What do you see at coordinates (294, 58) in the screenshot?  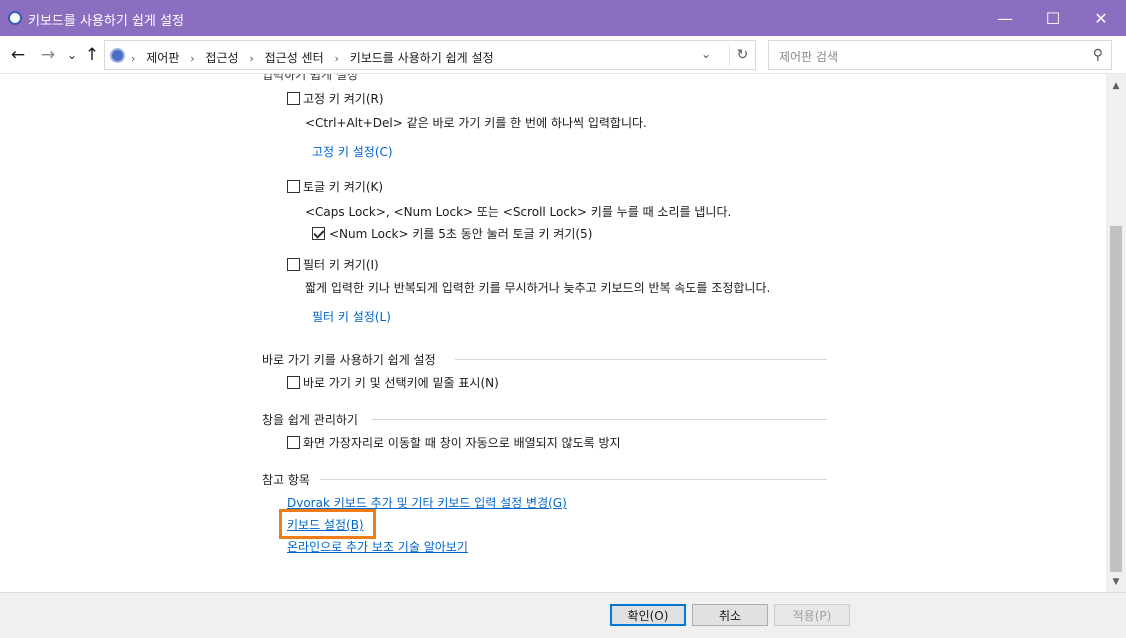 I see `breadcrumb-ease-of-access-center: 접근성 센터` at bounding box center [294, 58].